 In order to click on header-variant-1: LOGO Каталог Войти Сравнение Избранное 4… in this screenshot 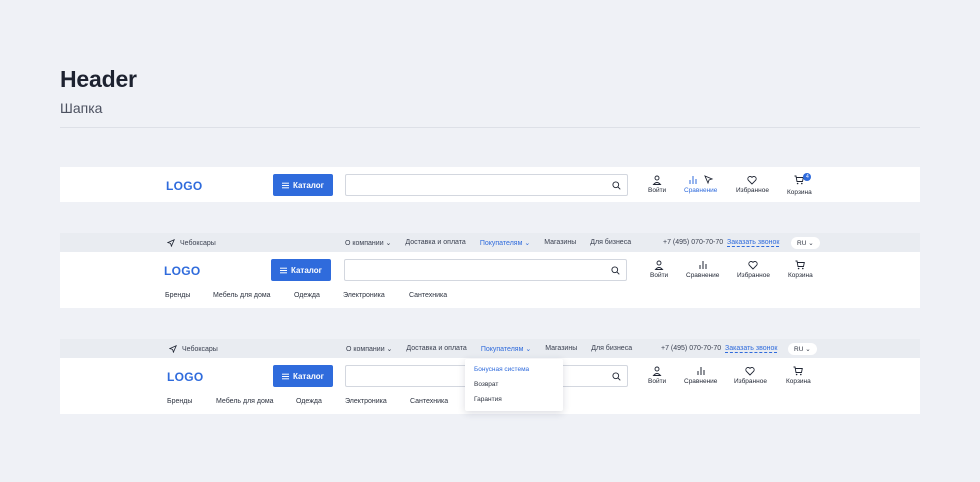, I will do `click(490, 184)`.